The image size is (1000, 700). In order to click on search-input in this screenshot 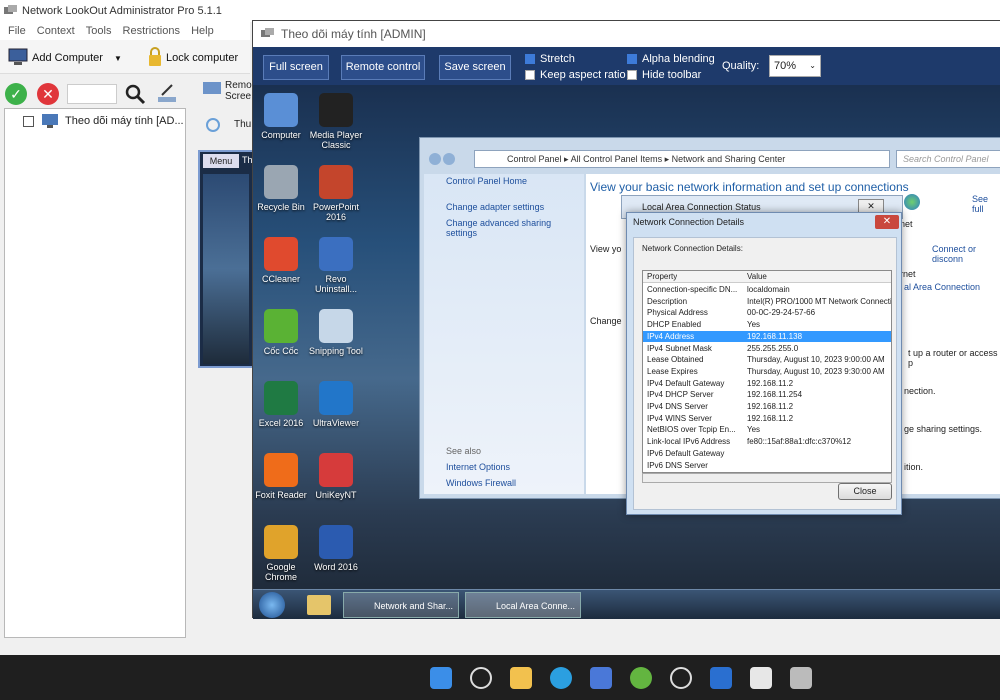, I will do `click(92, 94)`.